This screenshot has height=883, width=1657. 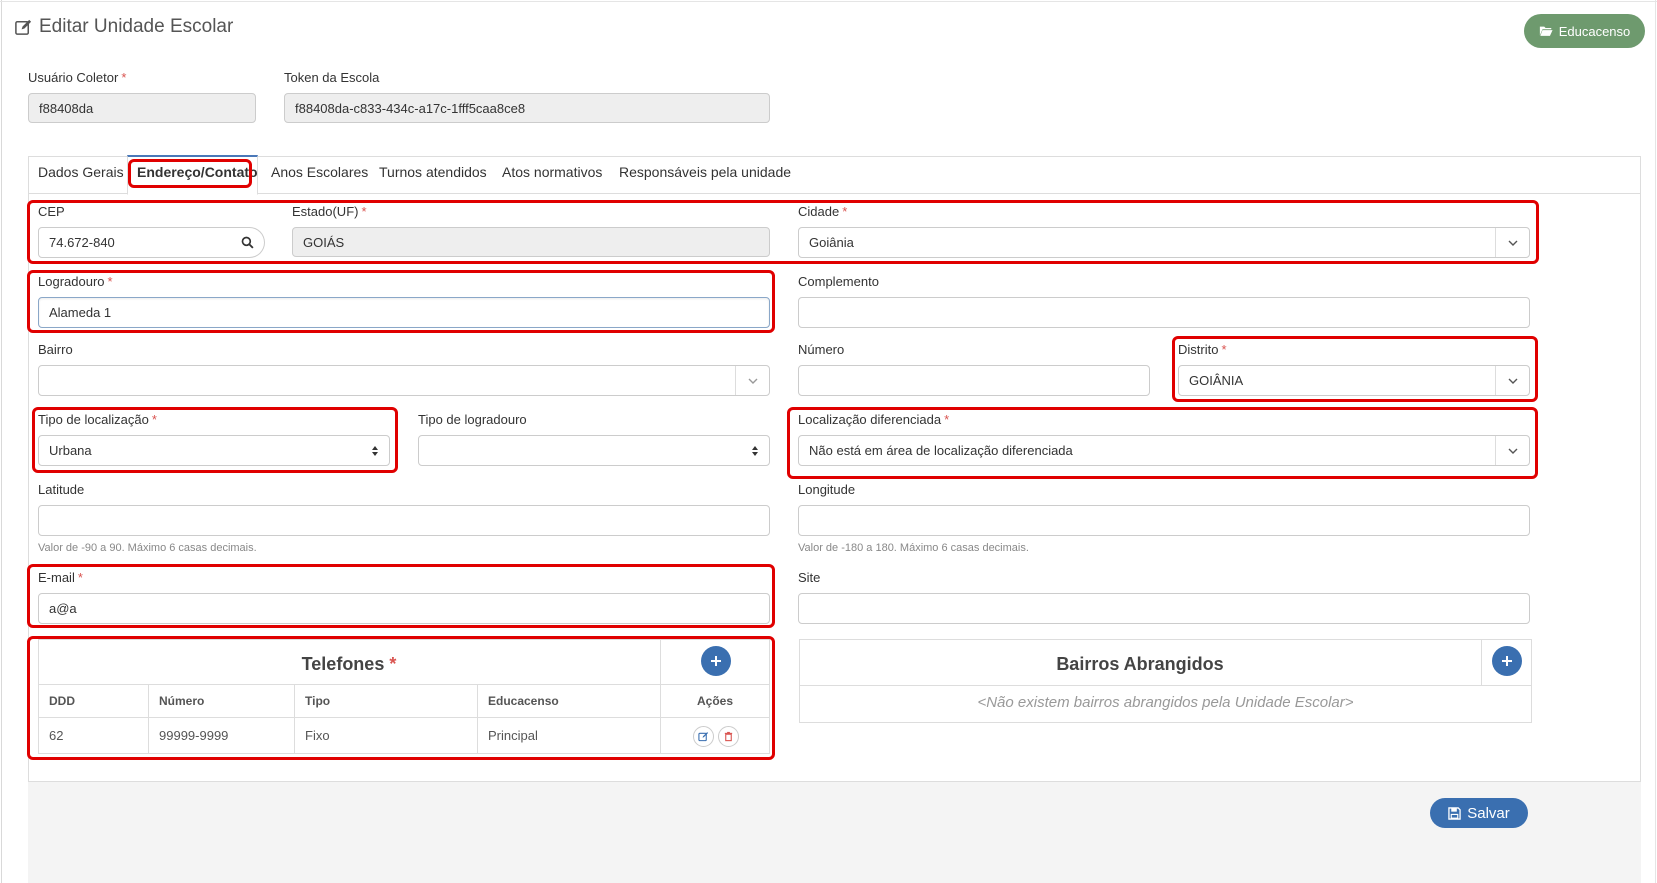 What do you see at coordinates (324, 242) in the screenshot?
I see `estado-value: GOIÁS` at bounding box center [324, 242].